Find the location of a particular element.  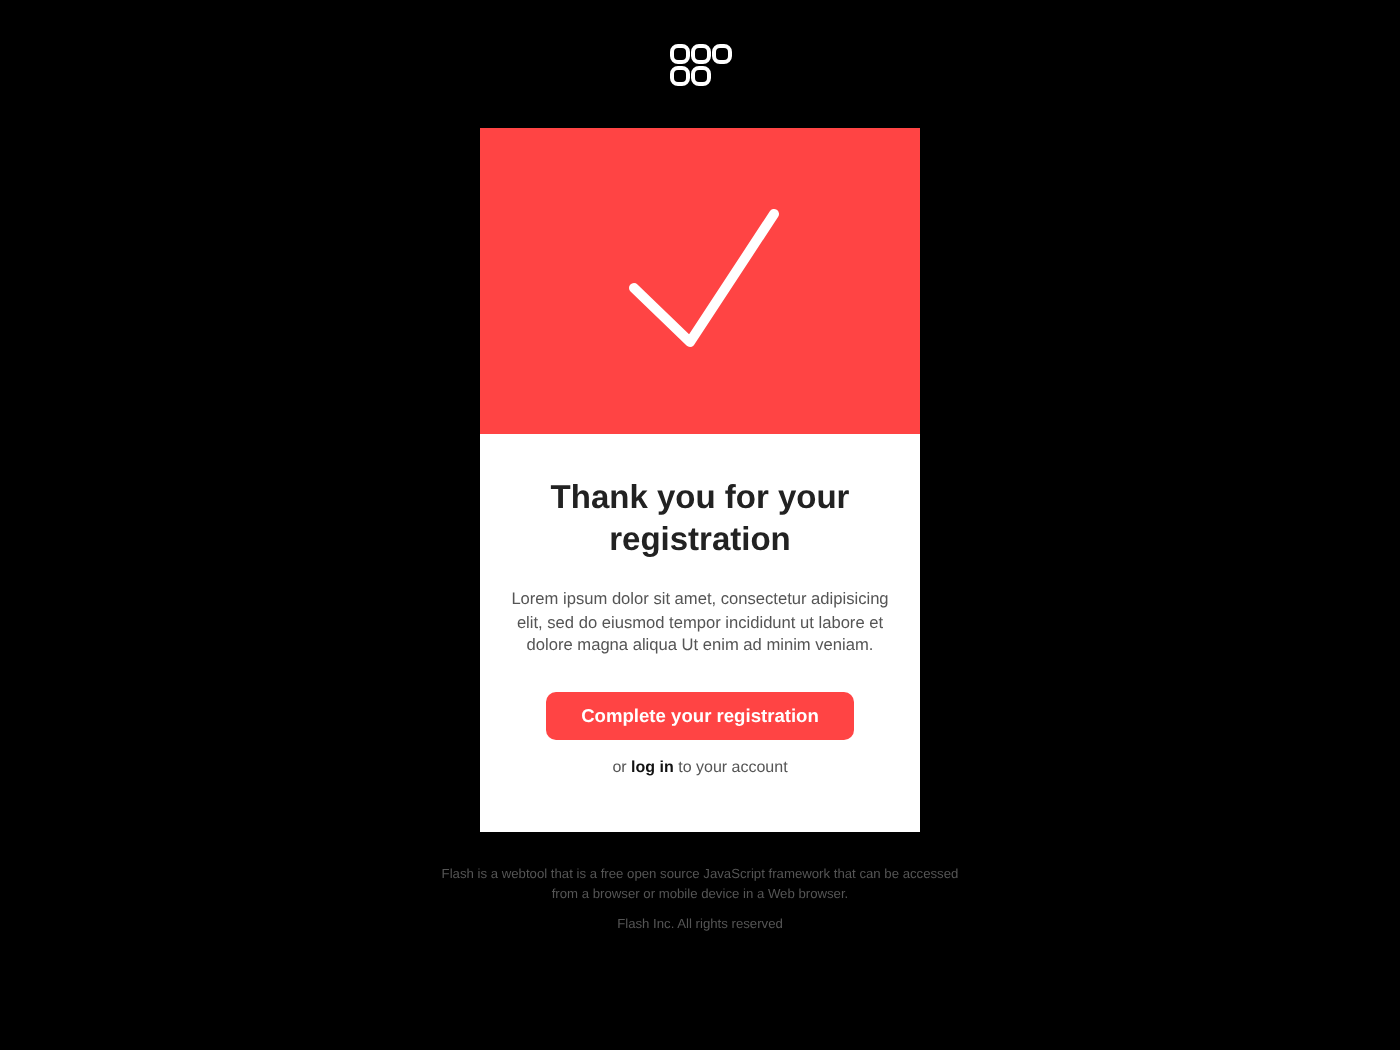

logo-icon is located at coordinates (700, 65).